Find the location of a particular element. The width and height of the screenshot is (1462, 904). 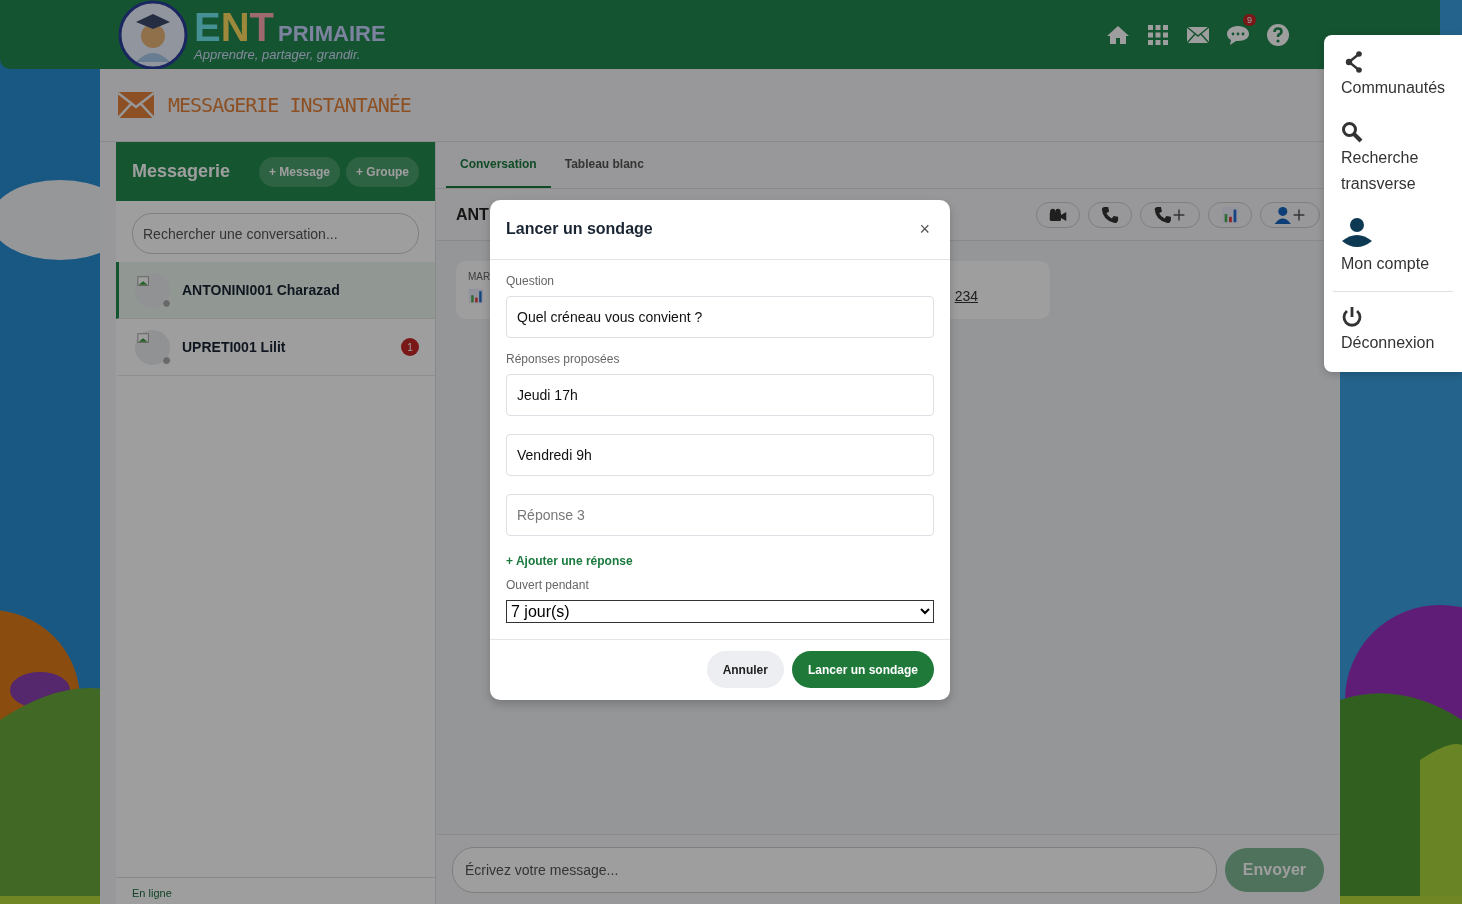

power-icon is located at coordinates (1352, 317).